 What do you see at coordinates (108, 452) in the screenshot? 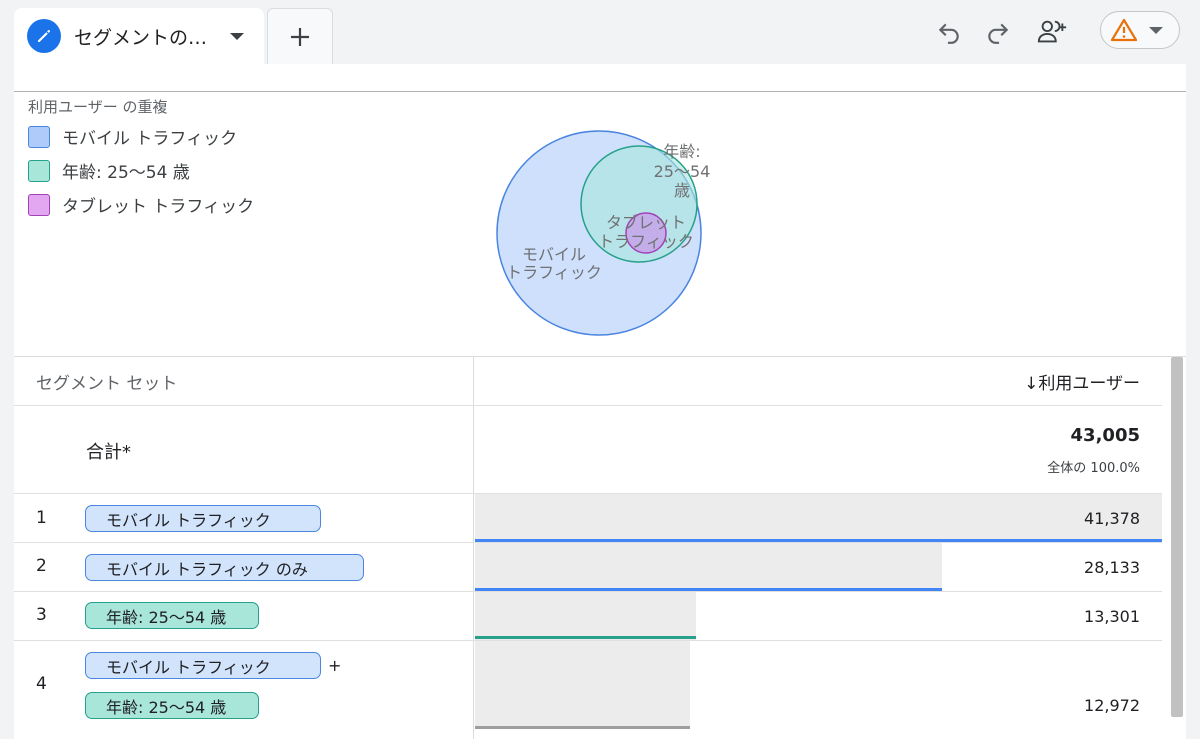
I see `total-label: 合計*` at bounding box center [108, 452].